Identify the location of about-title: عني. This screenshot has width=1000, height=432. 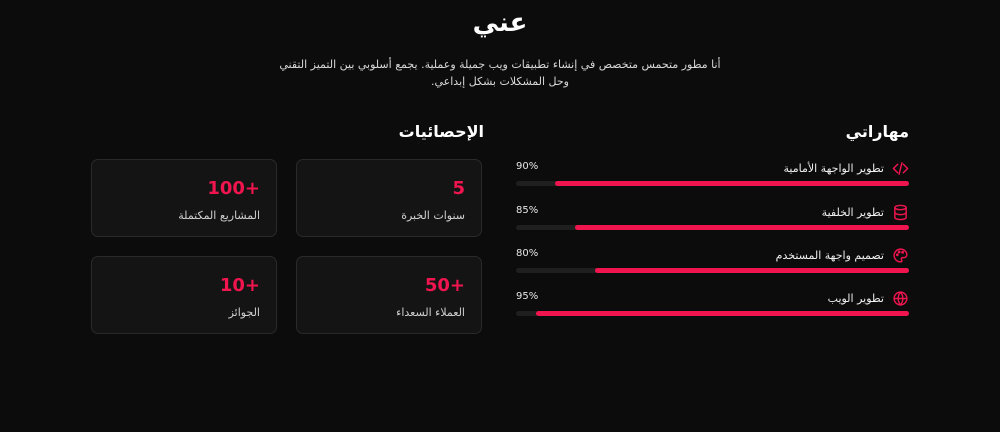
(500, 23).